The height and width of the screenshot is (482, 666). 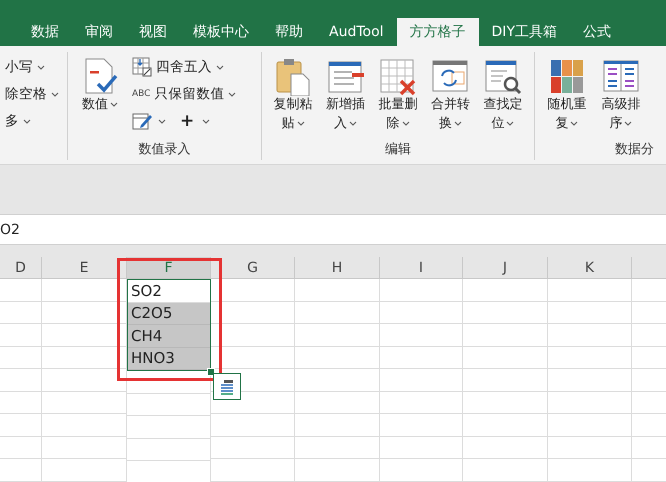 I want to click on ribbon-button: 新增插入, so click(x=345, y=98).